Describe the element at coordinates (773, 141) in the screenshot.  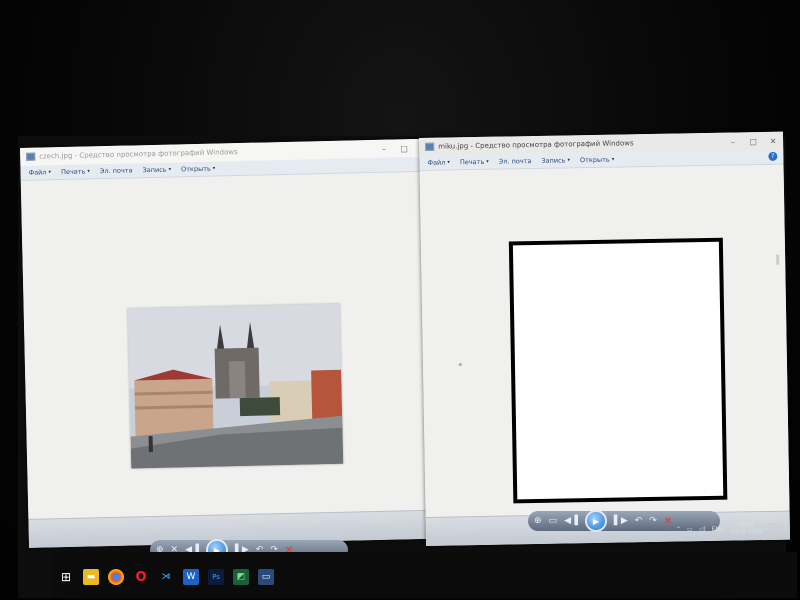
I see `close-button: ✕` at that location.